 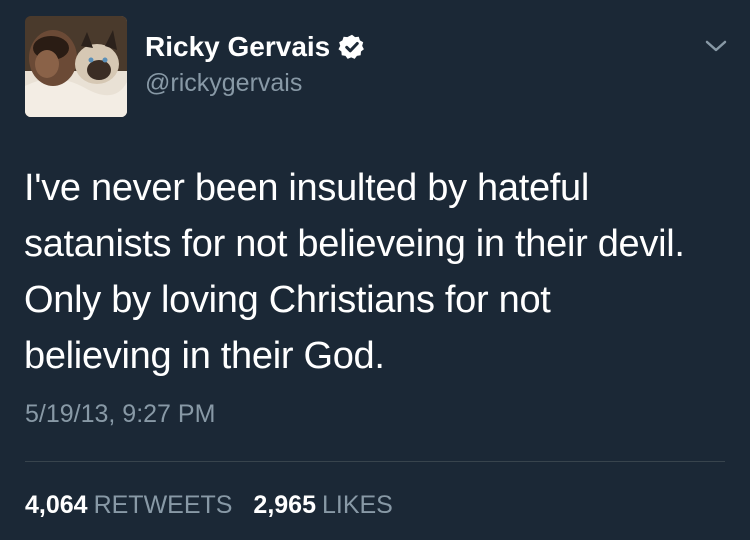 I want to click on tweet-stats: 4,064 RETWEETS 2,965 LIKES, so click(x=216, y=505).